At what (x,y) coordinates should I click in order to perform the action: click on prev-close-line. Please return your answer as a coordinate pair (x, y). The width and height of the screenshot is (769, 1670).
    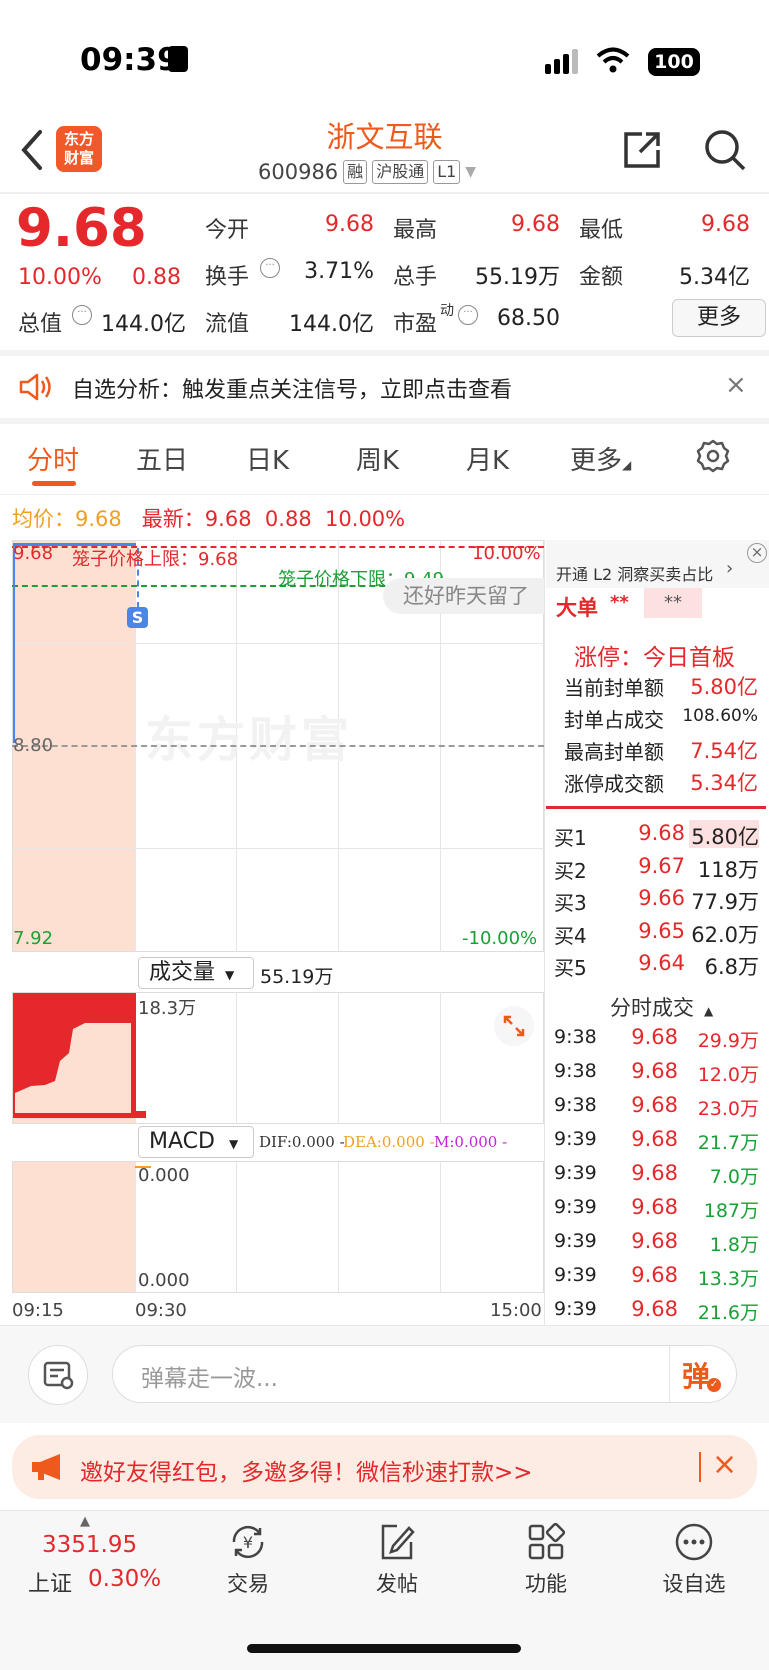
    Looking at the image, I should click on (278, 746).